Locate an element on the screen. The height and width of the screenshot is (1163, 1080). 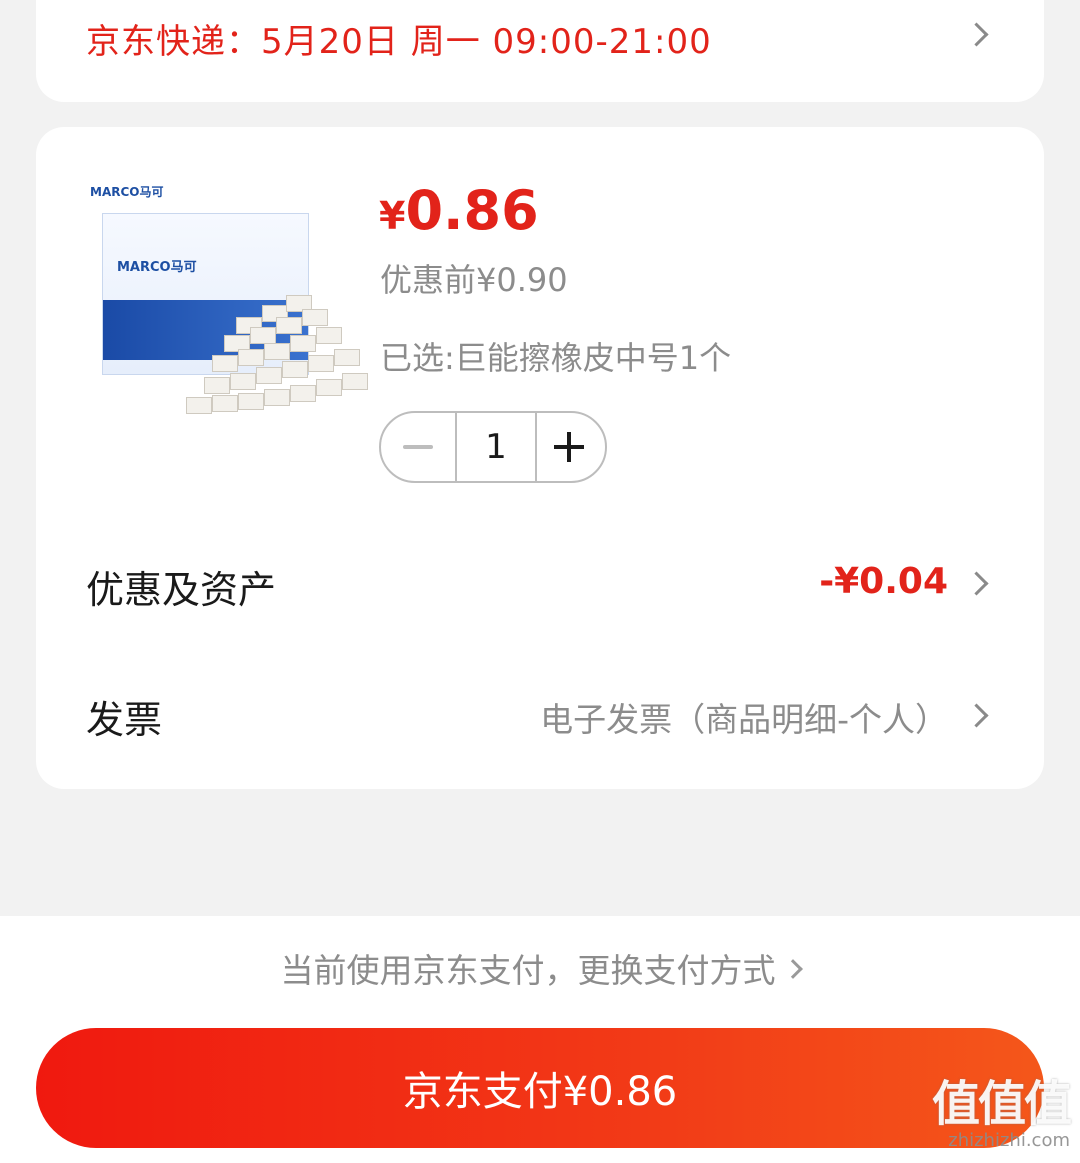
discount-value: -¥0.04 is located at coordinates (883, 581).